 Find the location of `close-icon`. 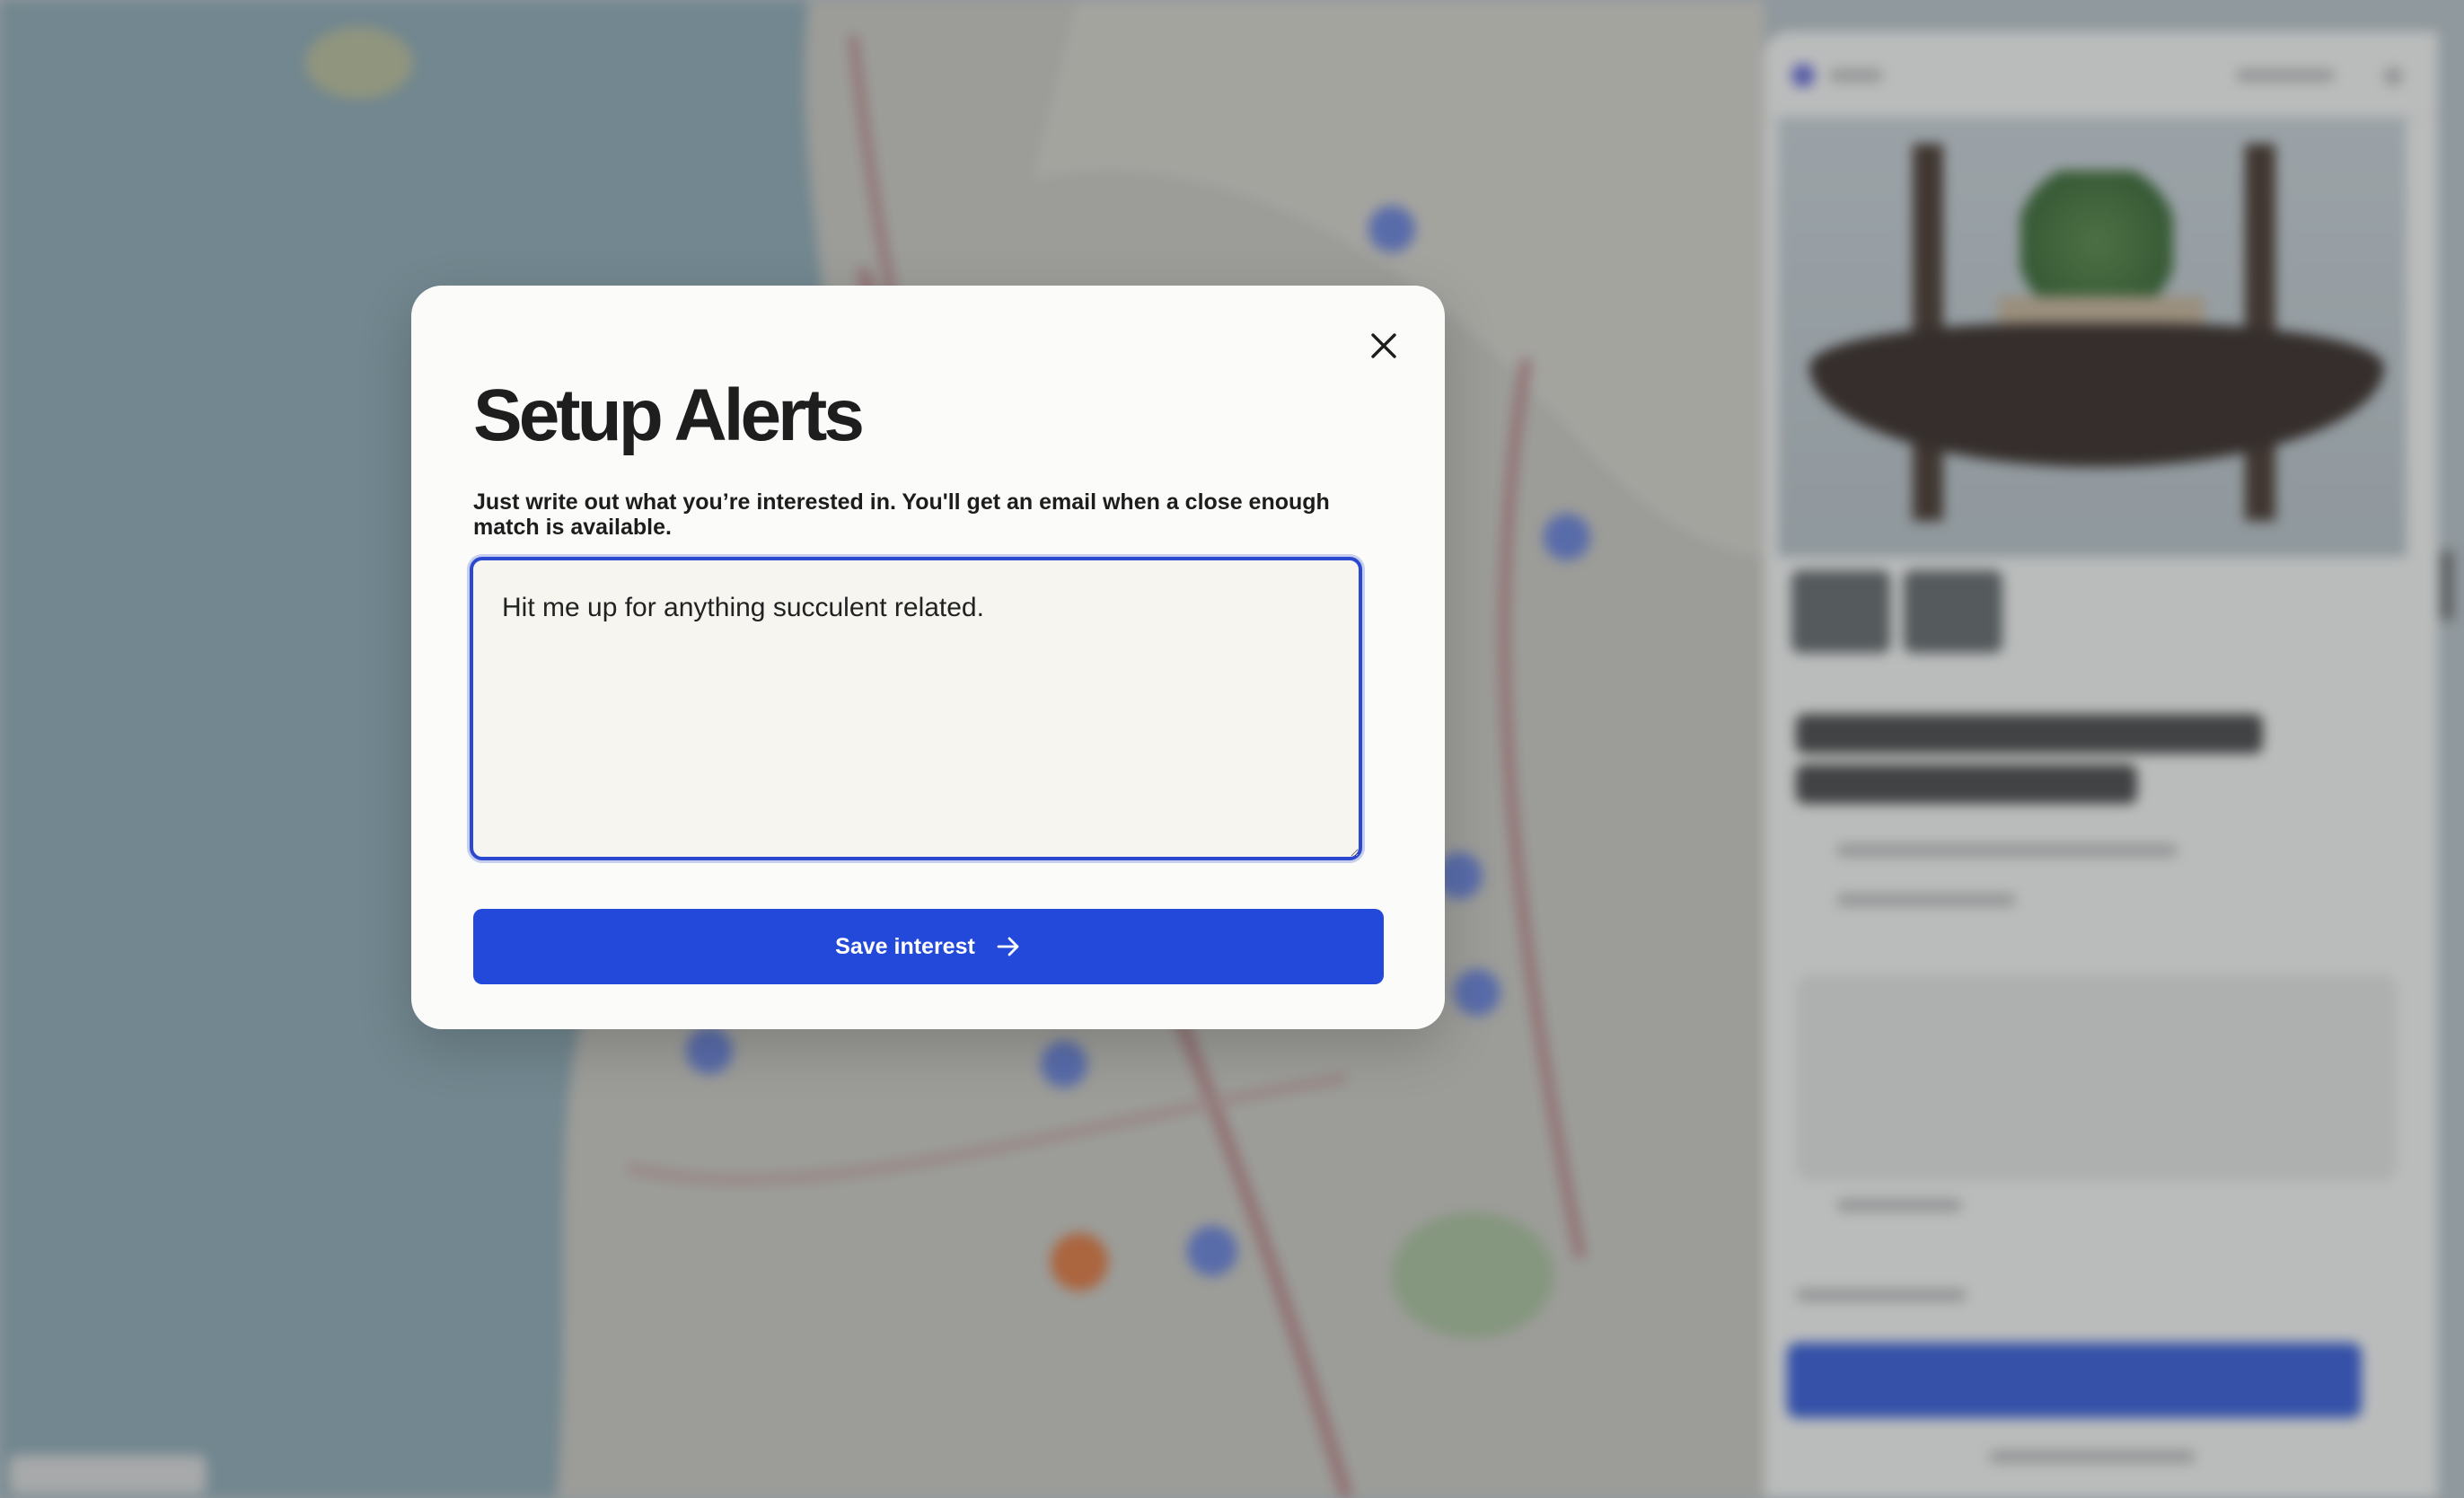

close-icon is located at coordinates (1383, 345).